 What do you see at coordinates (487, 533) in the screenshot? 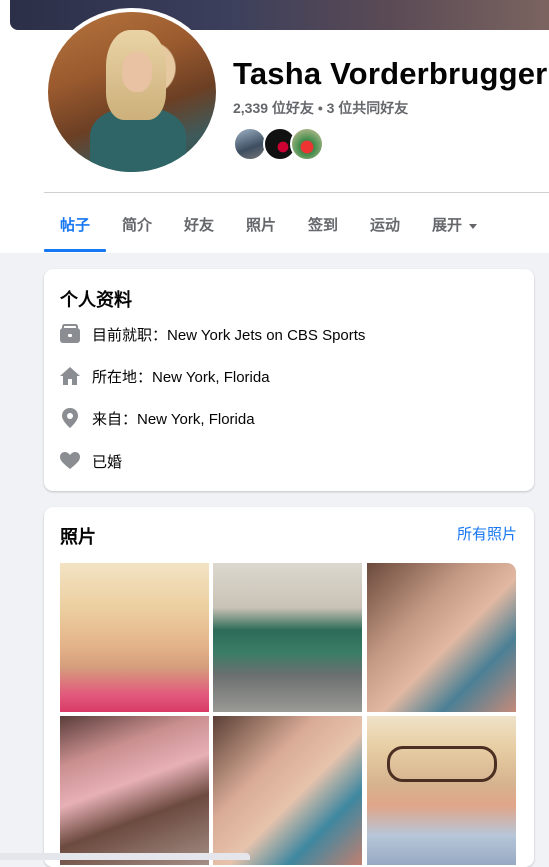
I see `all-photos-link: 所有照片` at bounding box center [487, 533].